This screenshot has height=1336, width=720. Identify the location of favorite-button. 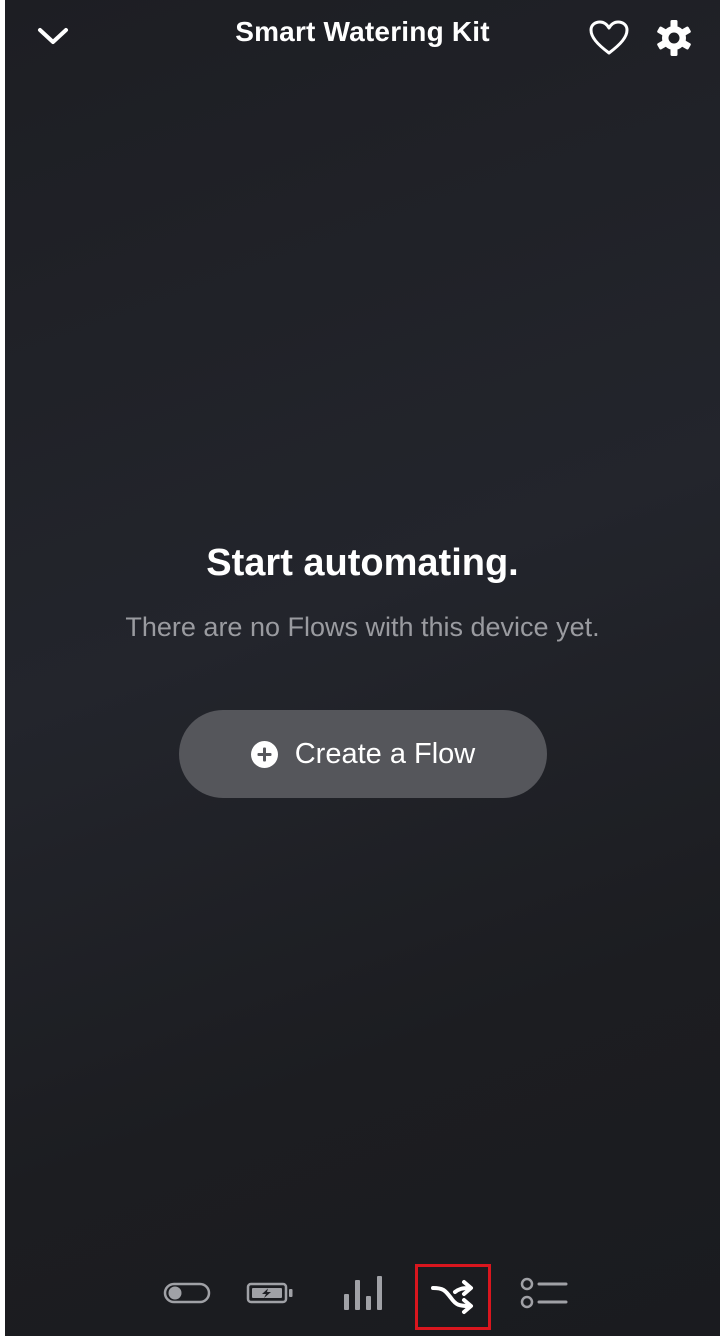
(609, 38).